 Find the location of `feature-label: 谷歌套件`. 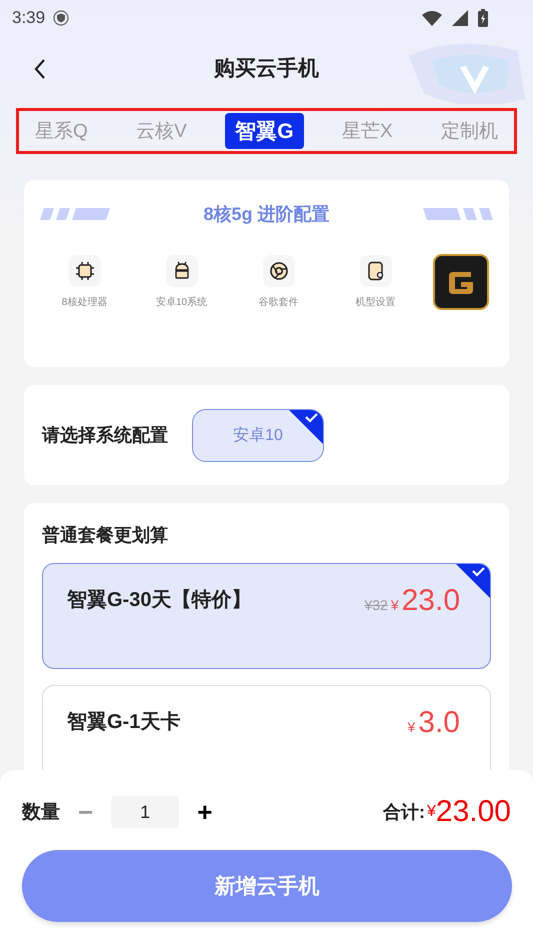

feature-label: 谷歌套件 is located at coordinates (278, 302).